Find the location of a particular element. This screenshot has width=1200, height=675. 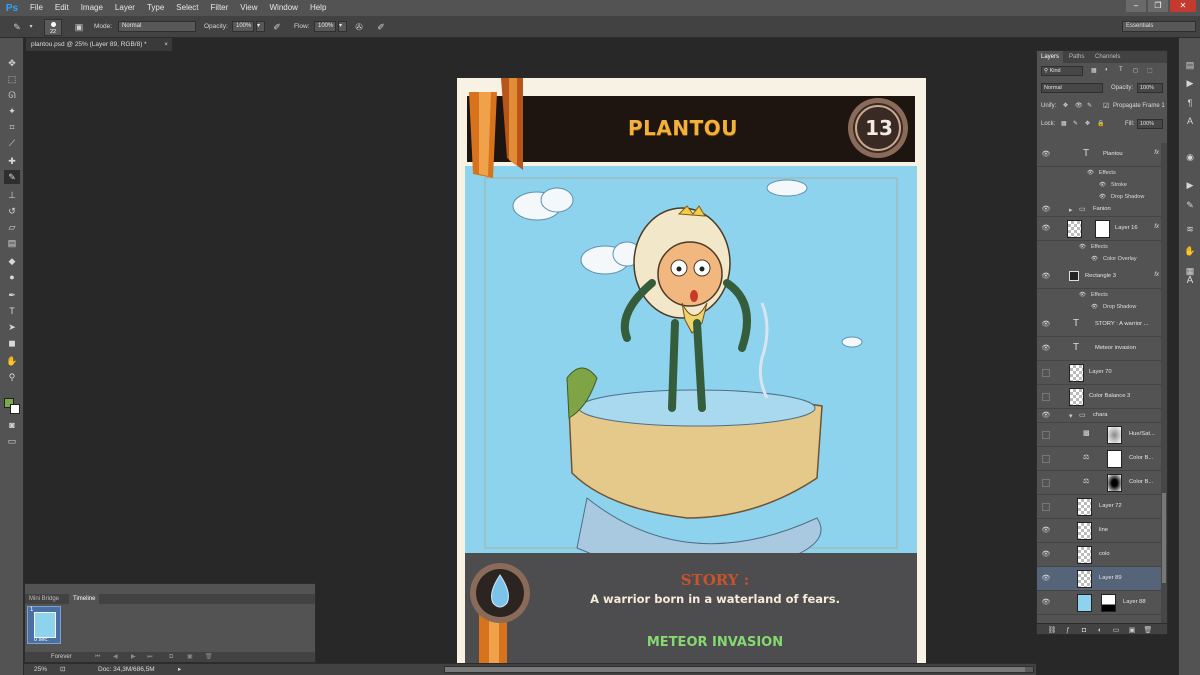

lasso-tool-icon: ᘏ is located at coordinates (12, 95).